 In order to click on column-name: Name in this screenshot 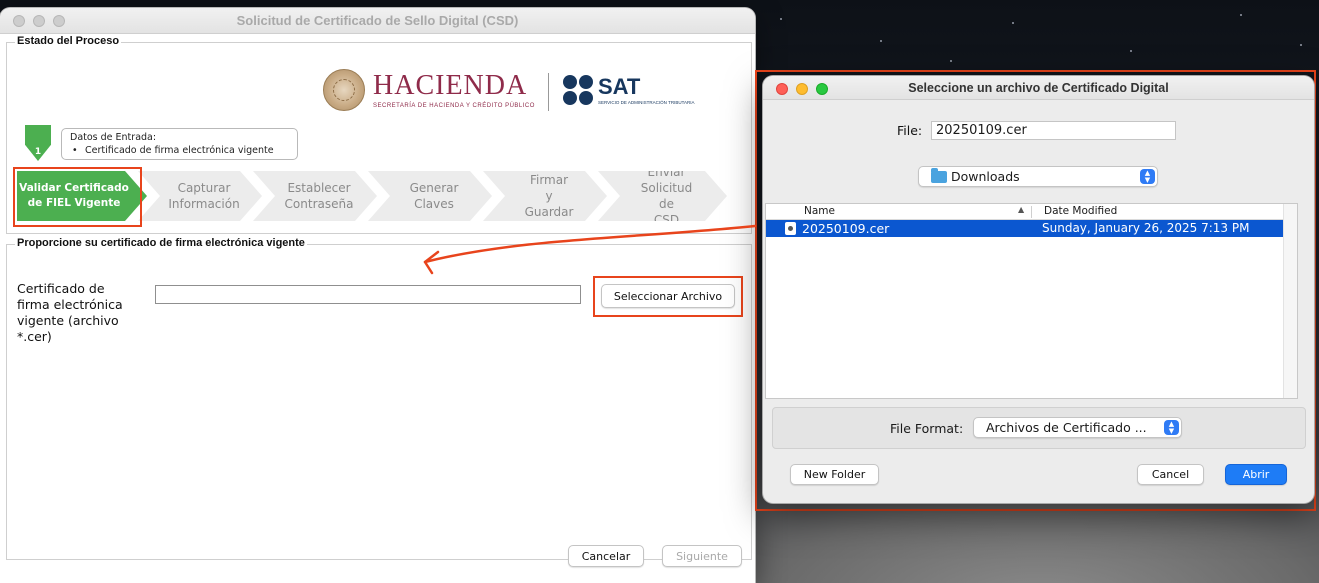, I will do `click(819, 211)`.